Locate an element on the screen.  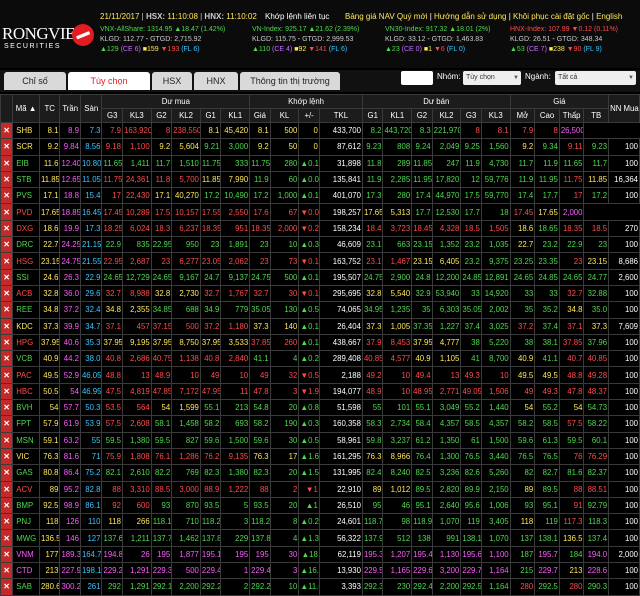
symbol-cell: ACV is located at coordinates (26, 489).